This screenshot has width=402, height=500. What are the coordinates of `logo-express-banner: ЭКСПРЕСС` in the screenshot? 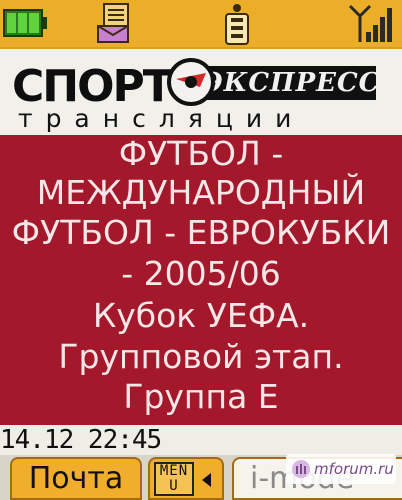 It's located at (291, 83).